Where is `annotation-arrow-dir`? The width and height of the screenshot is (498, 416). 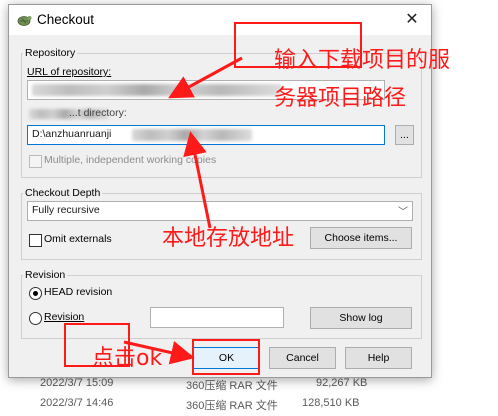
annotation-arrow-dir is located at coordinates (197, 180).